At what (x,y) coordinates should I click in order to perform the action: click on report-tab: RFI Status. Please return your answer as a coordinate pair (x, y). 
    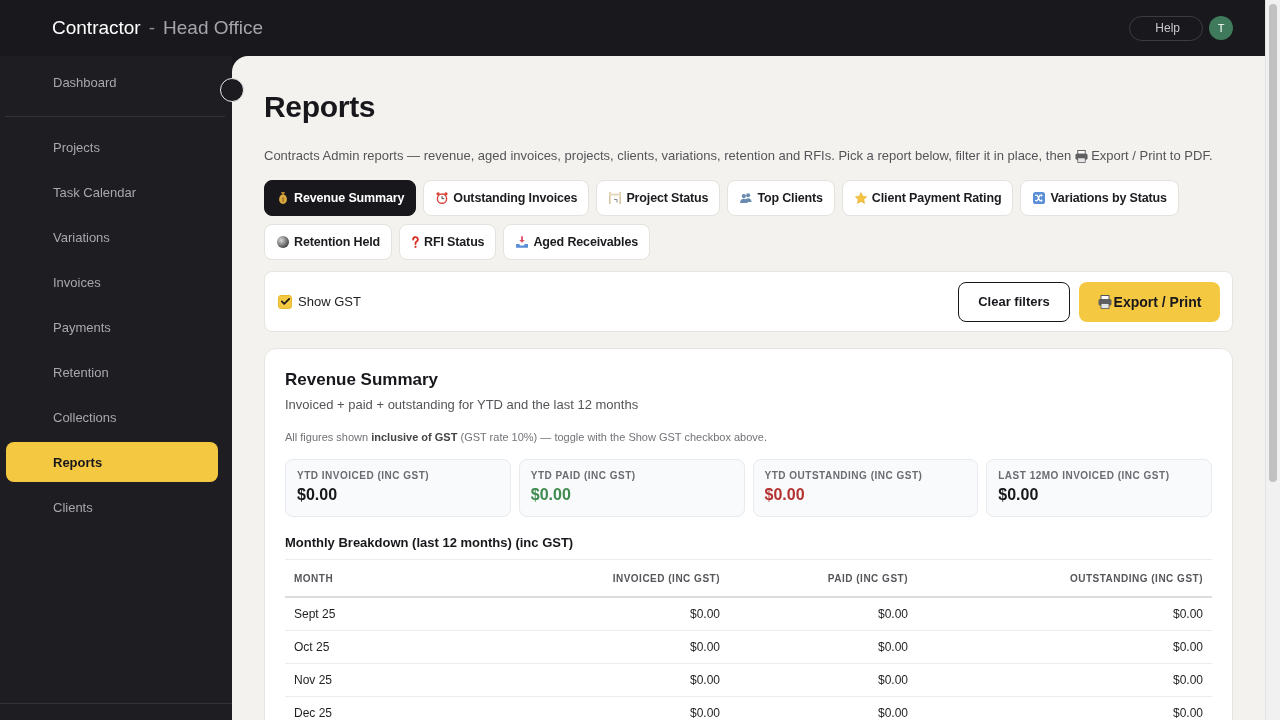
    Looking at the image, I should click on (448, 242).